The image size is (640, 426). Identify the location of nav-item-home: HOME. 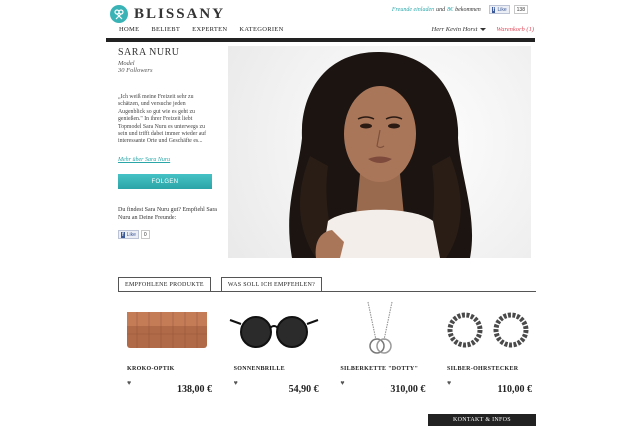
(129, 29).